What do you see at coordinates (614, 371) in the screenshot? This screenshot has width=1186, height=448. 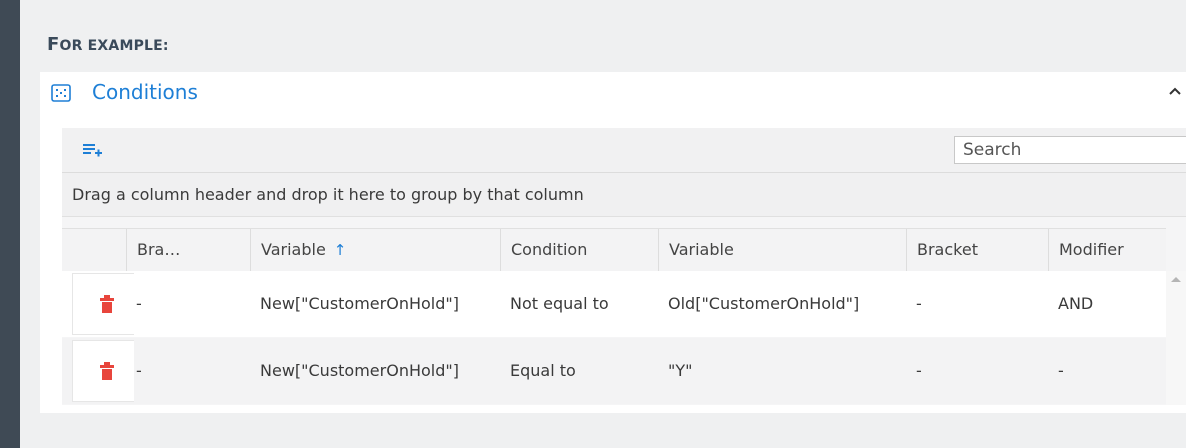 I see `table-row: - New["CustomerOnHold"] Equal to "Y" - -` at bounding box center [614, 371].